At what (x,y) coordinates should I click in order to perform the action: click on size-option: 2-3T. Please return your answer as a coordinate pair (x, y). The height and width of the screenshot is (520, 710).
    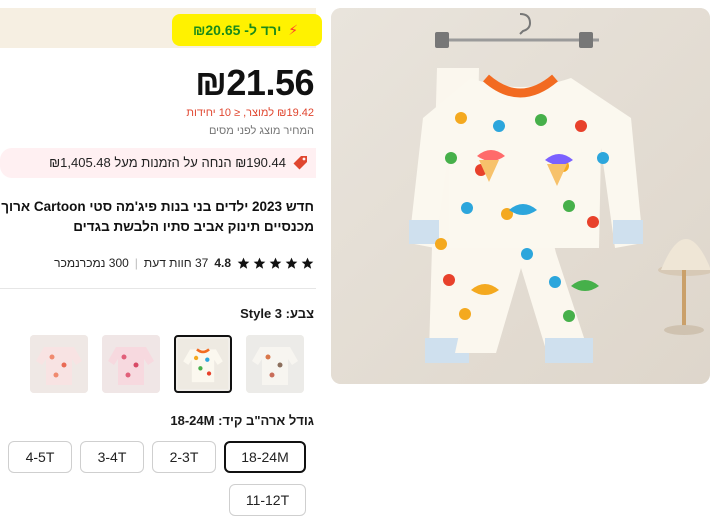
    Looking at the image, I should click on (184, 457).